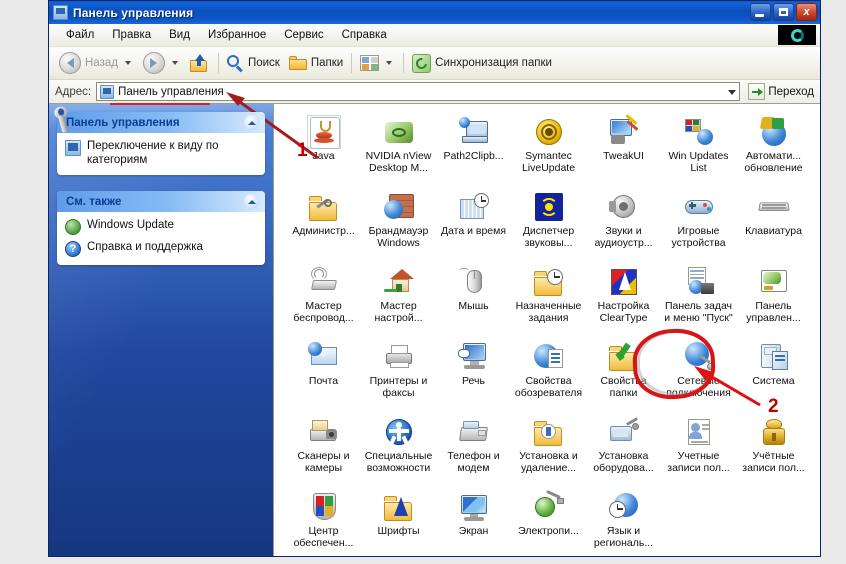 This screenshot has width=846, height=564. What do you see at coordinates (482, 63) in the screenshot?
I see `sync-folder-button: Синхронизация папки` at bounding box center [482, 63].